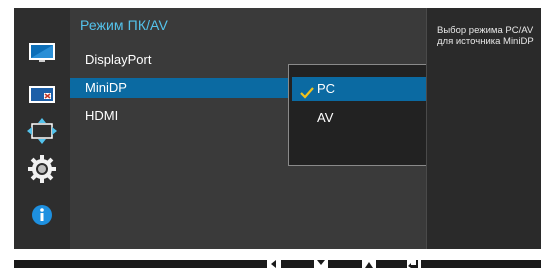 This screenshot has height=268, width=541. What do you see at coordinates (179, 88) in the screenshot?
I see `menu-item-minidp: MiniDP` at bounding box center [179, 88].